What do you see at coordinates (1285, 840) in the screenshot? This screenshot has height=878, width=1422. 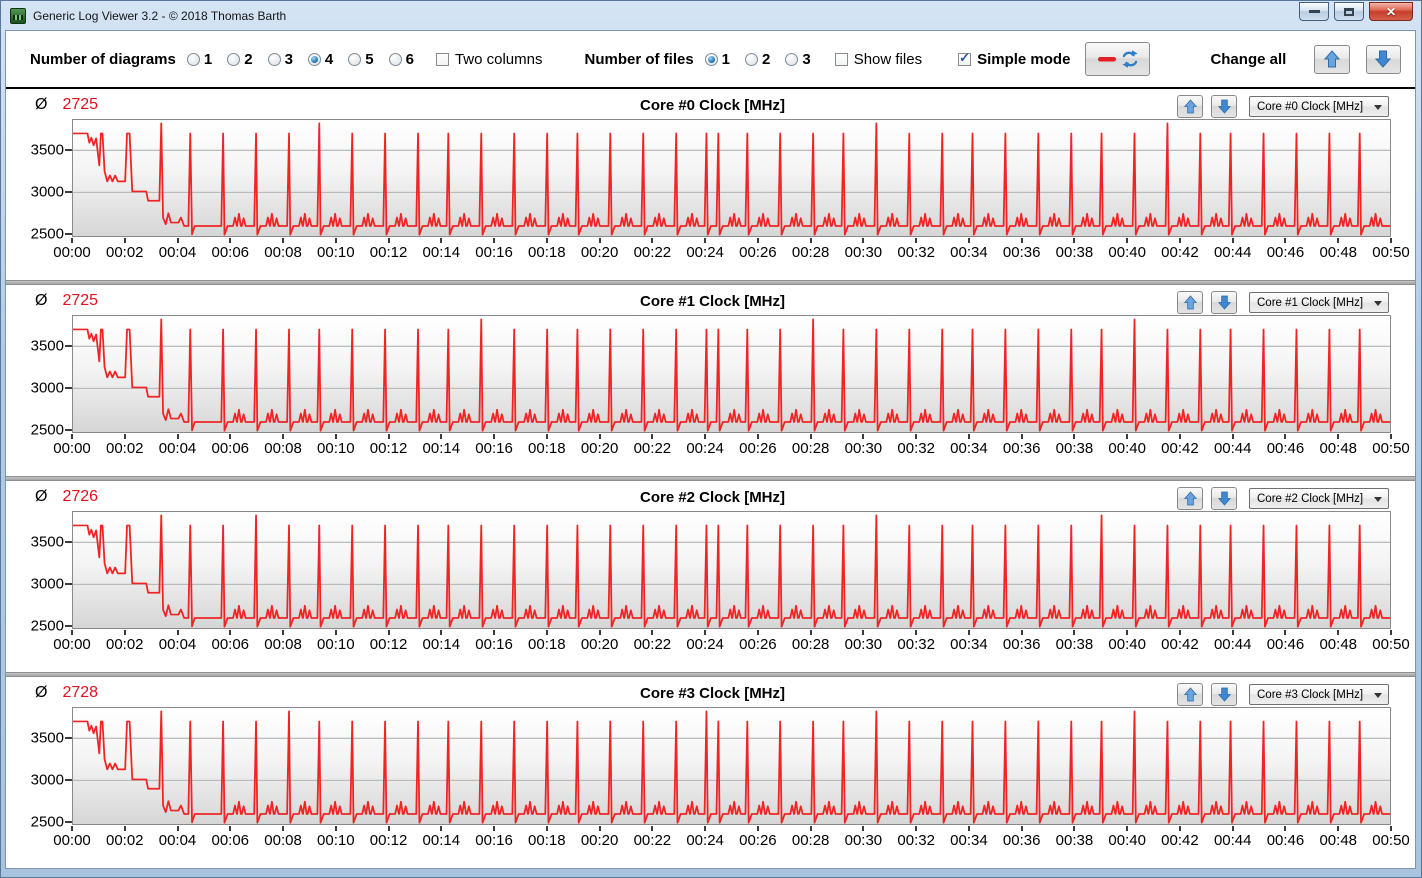 I see `x-axis-label: 00:46` at bounding box center [1285, 840].